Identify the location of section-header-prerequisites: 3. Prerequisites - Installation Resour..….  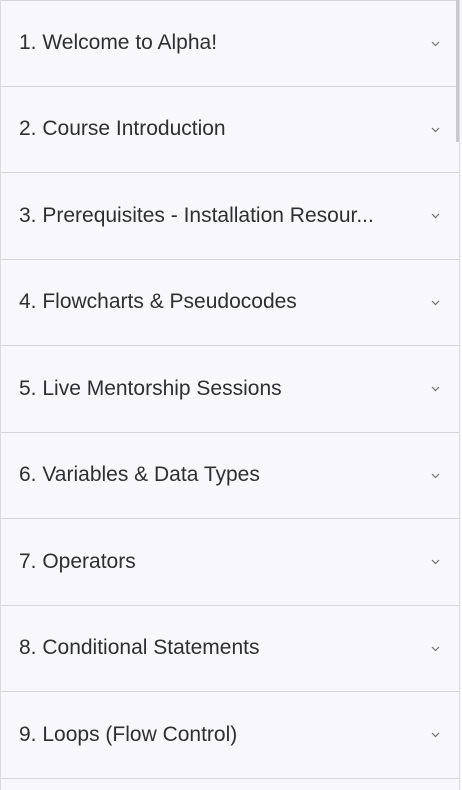
(230, 216).